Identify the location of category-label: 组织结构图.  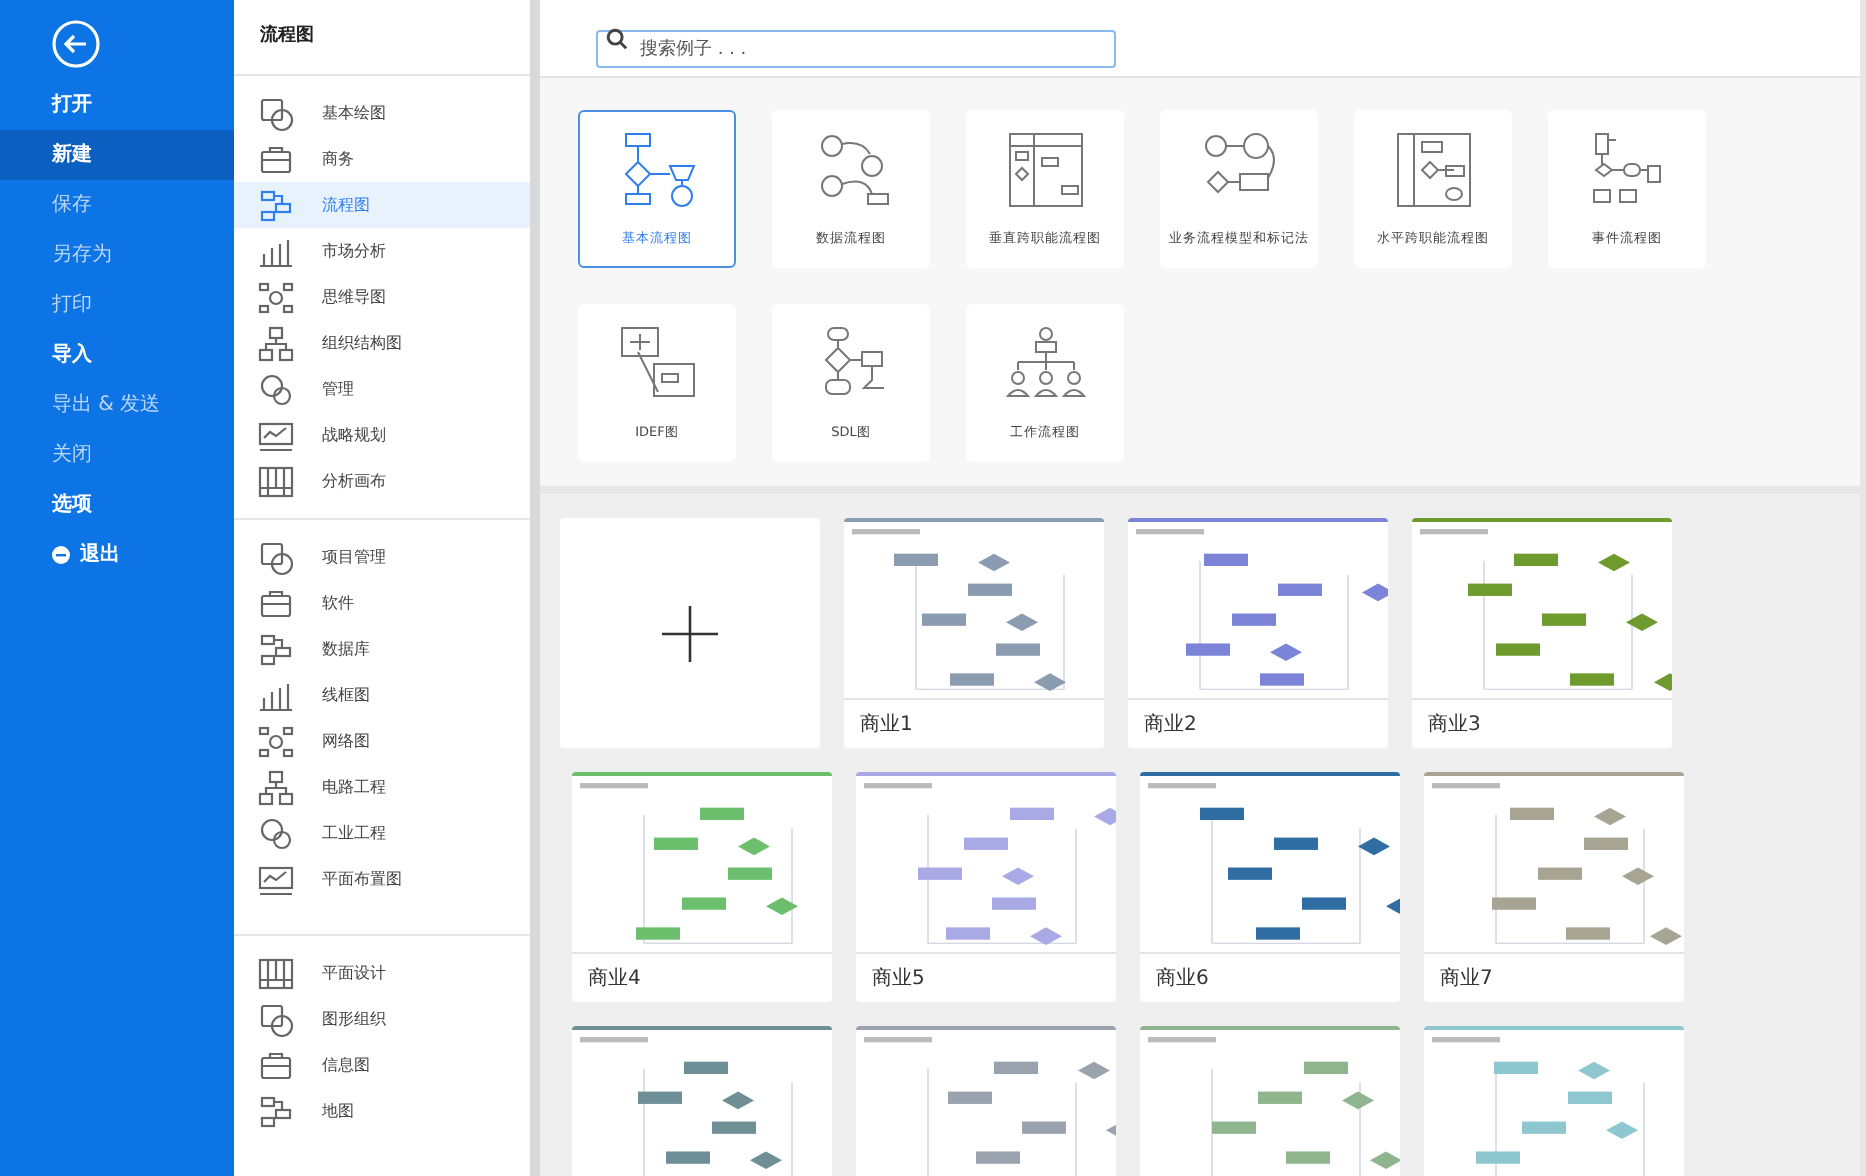
(362, 343).